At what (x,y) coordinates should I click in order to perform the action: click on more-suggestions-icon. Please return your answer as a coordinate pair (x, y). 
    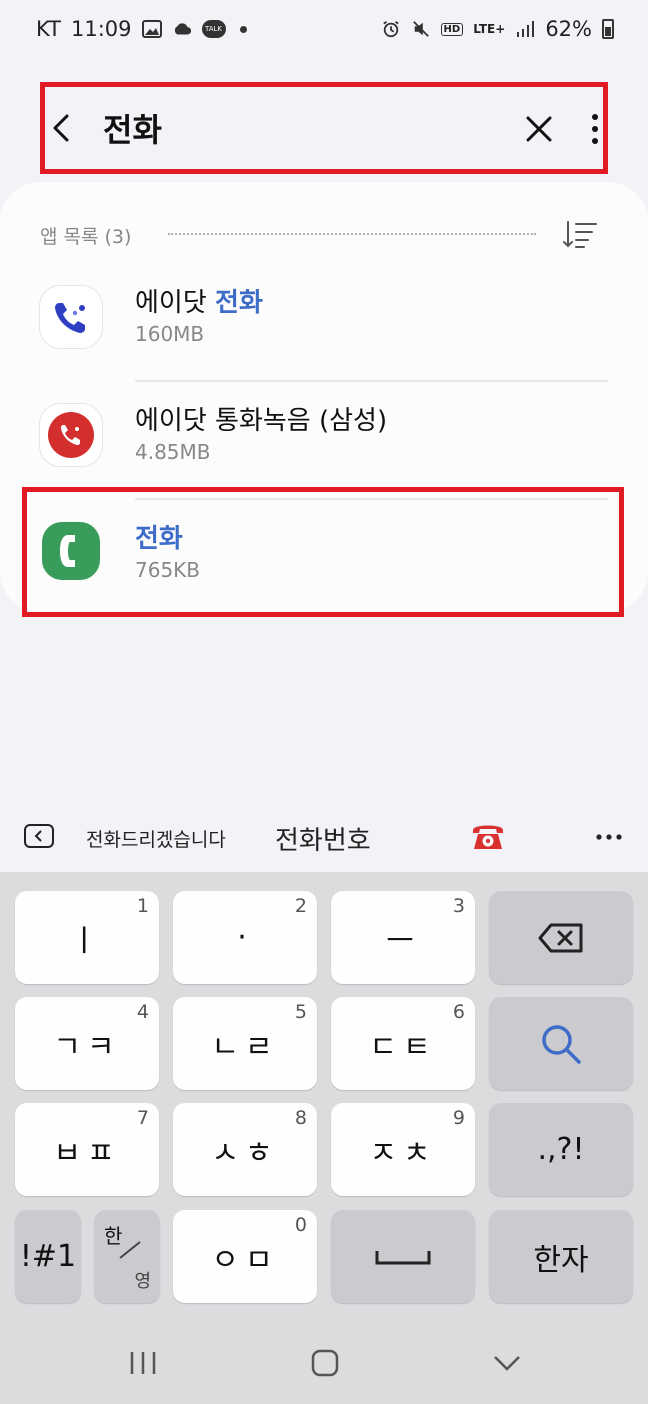
    Looking at the image, I should click on (609, 837).